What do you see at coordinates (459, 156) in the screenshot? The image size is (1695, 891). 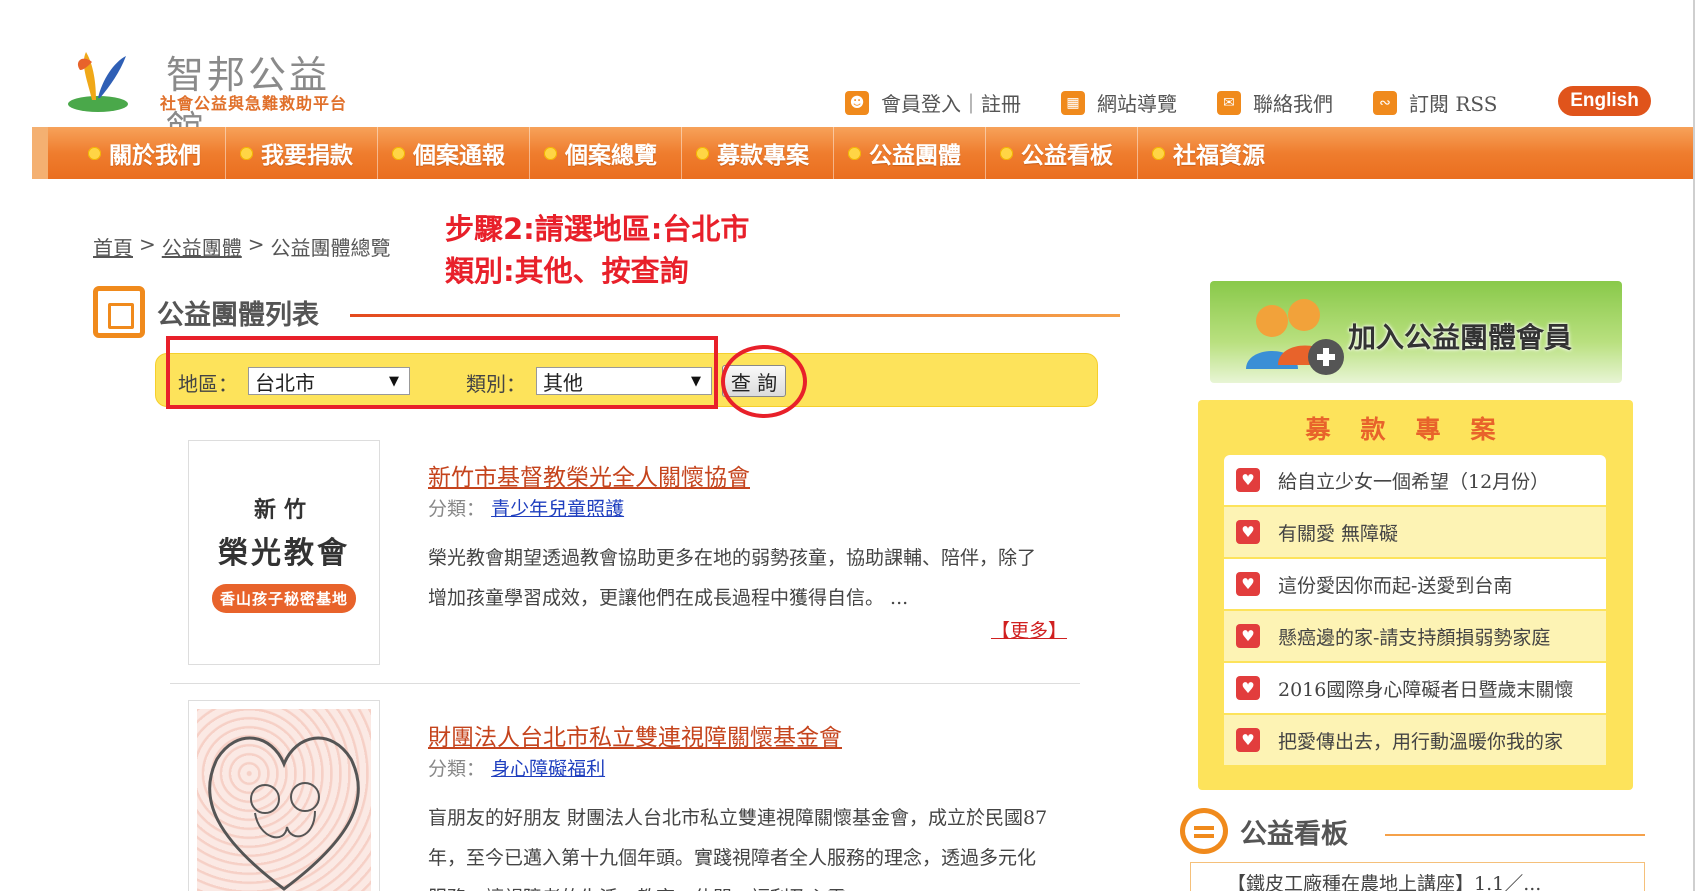 I see `nav-label: 個案通報` at bounding box center [459, 156].